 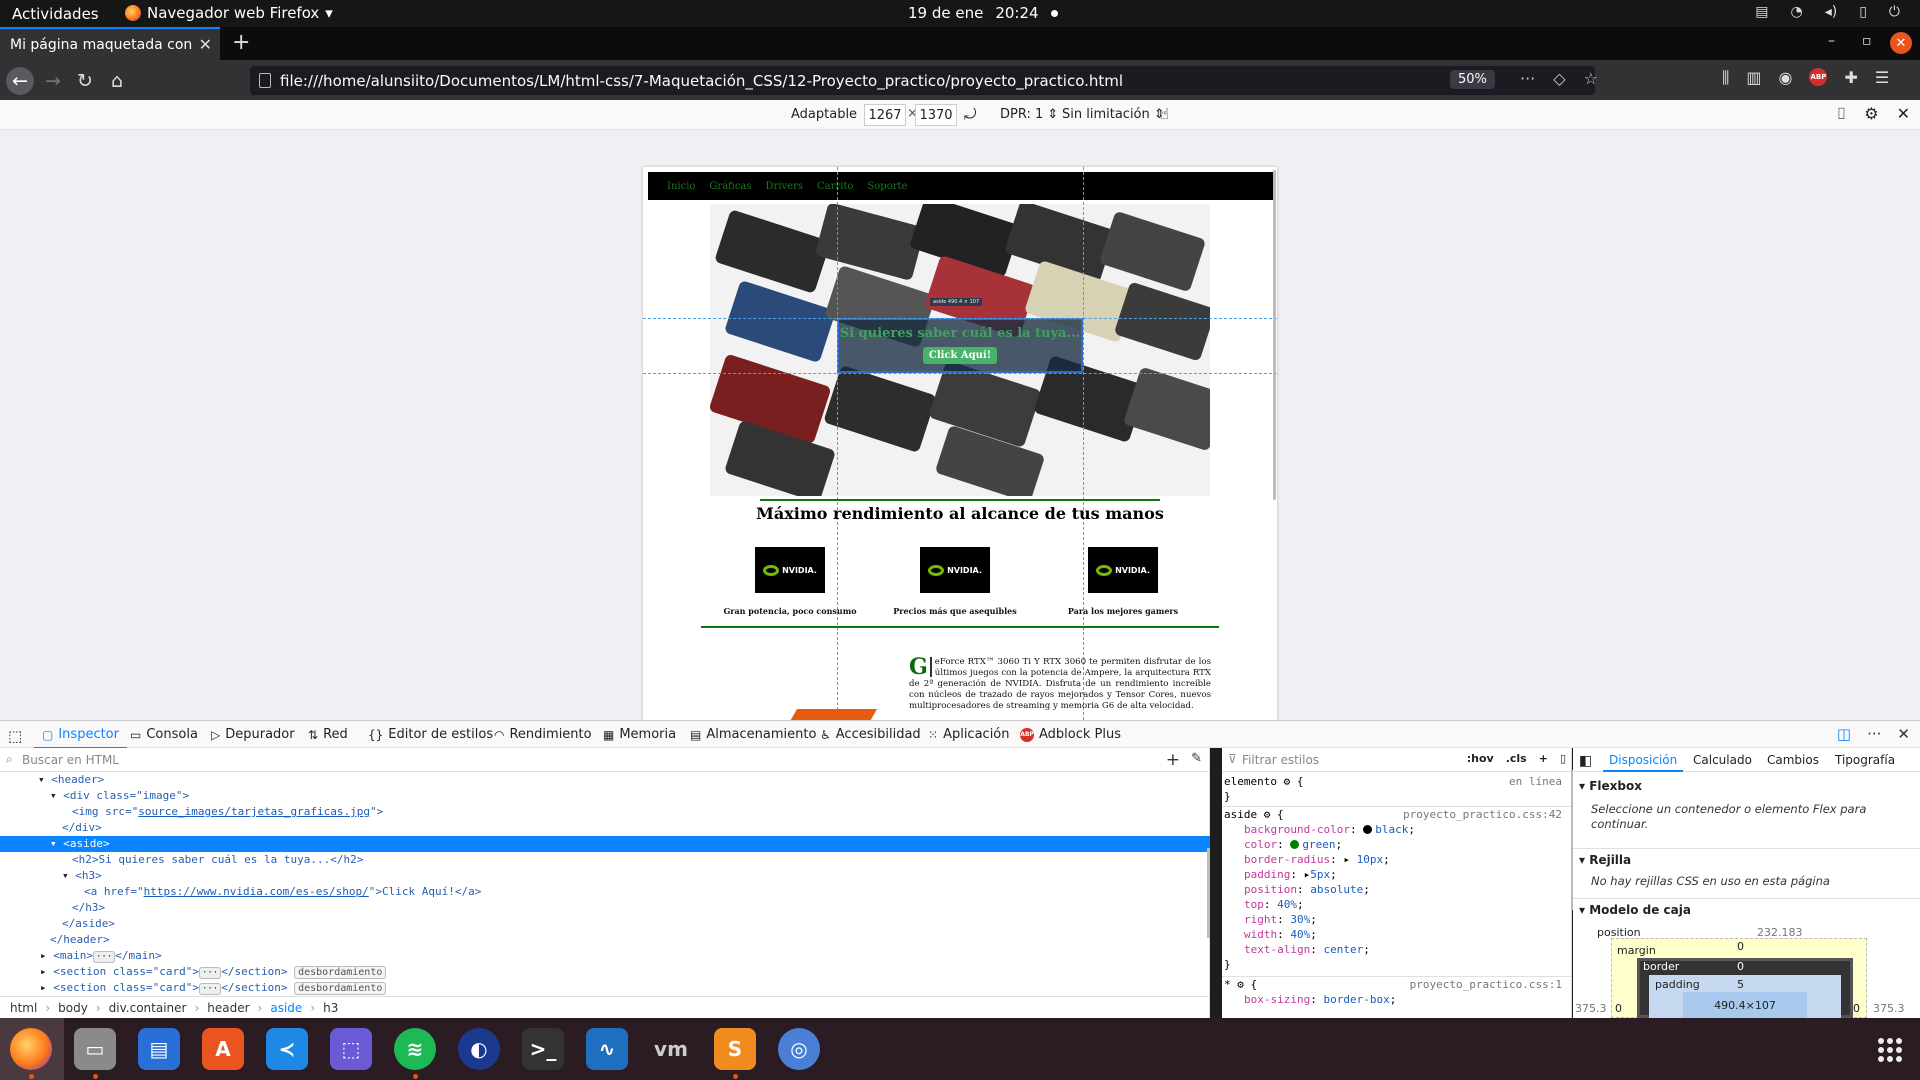 What do you see at coordinates (1740, 984) in the screenshot?
I see `padding-value: 5` at bounding box center [1740, 984].